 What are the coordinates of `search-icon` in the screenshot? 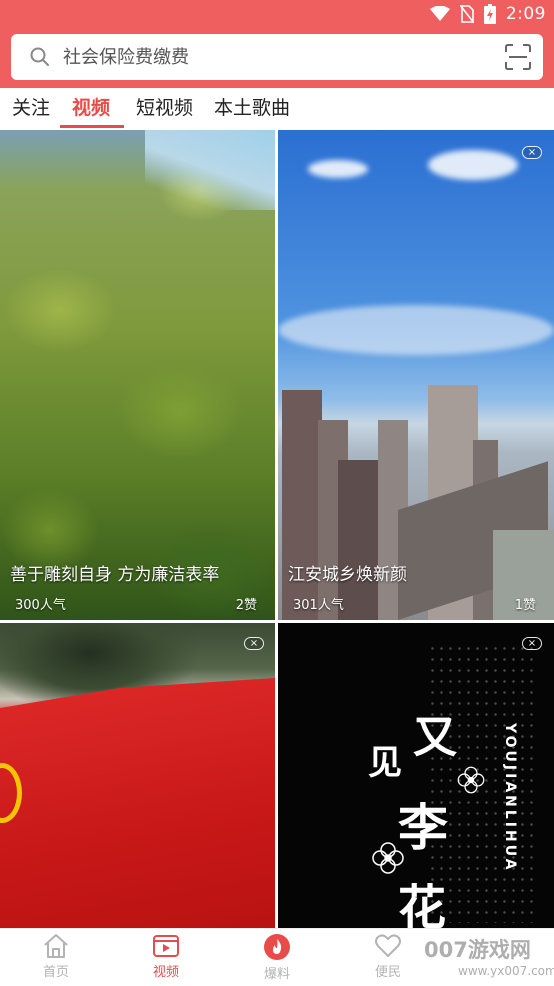 It's located at (39, 56).